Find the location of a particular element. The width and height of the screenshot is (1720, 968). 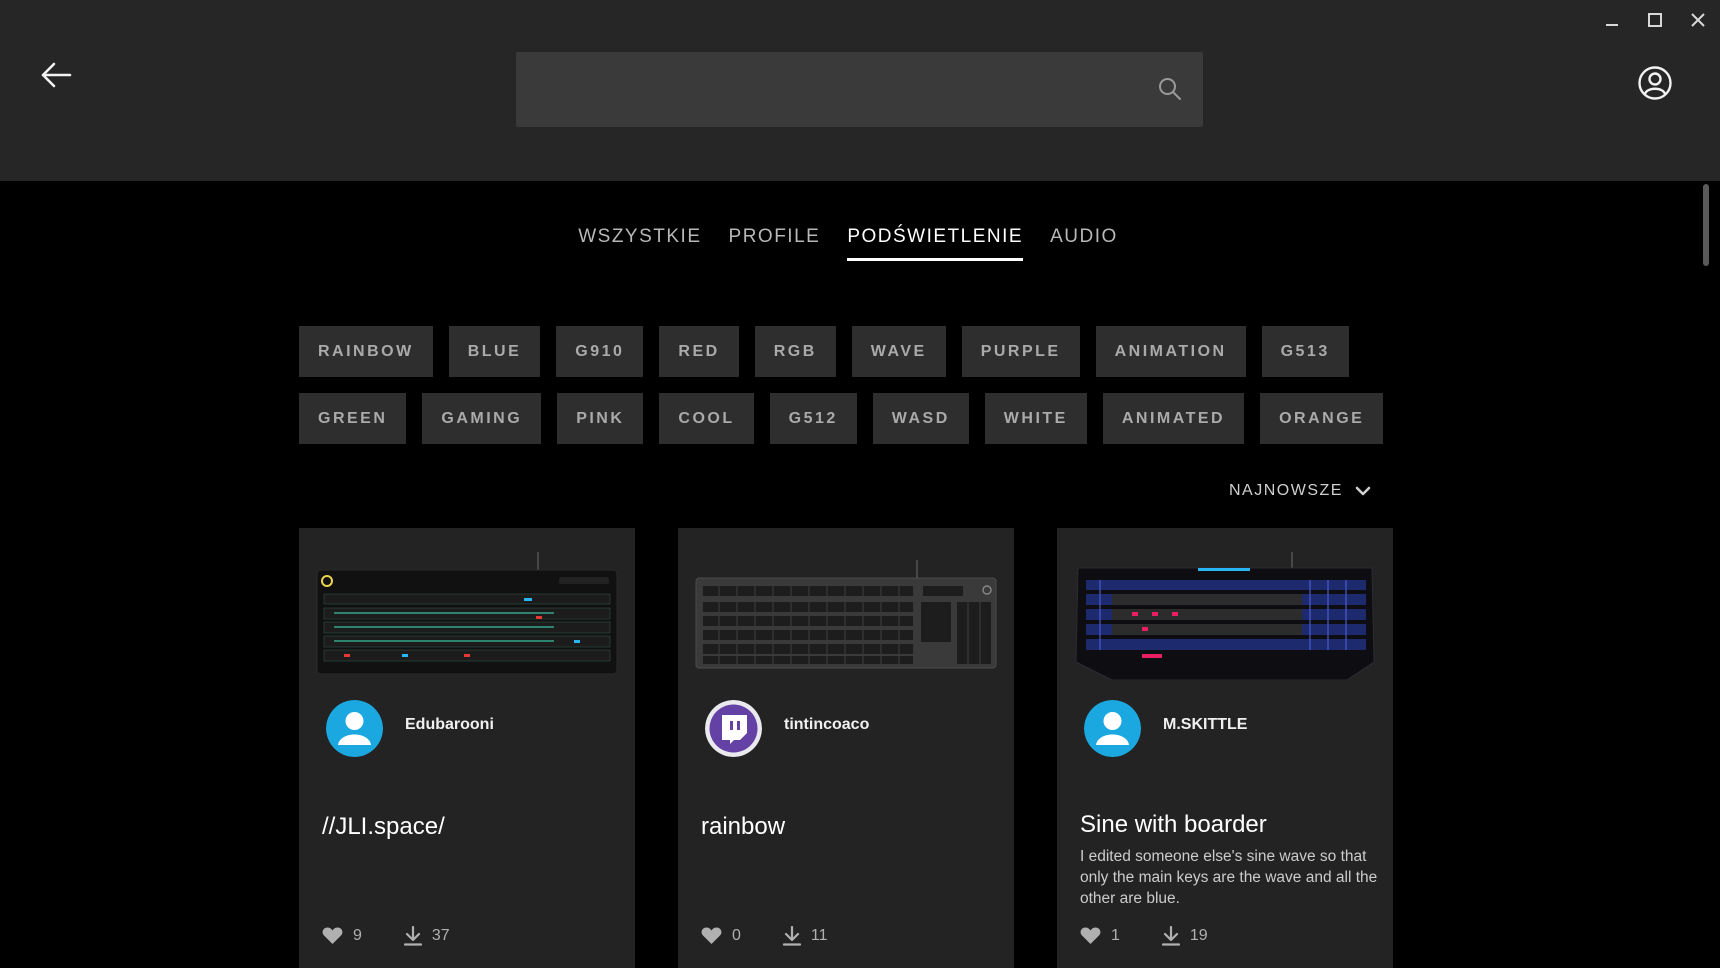

tag-chip: ANIMATION is located at coordinates (1170, 351).